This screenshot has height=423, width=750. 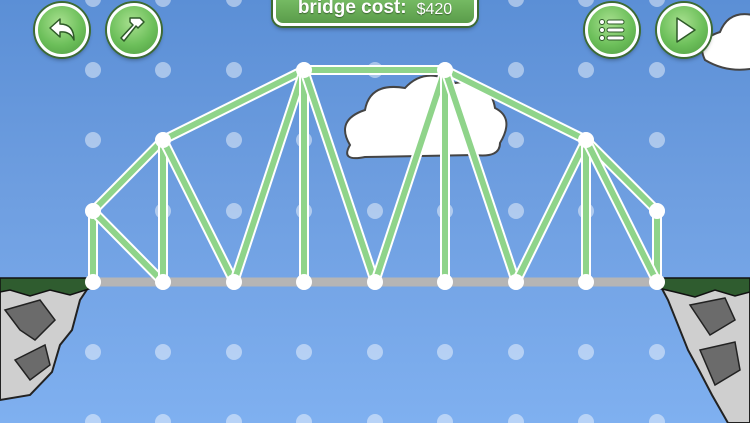 What do you see at coordinates (352, 9) in the screenshot?
I see `bridge-cost-label: bridge cost:` at bounding box center [352, 9].